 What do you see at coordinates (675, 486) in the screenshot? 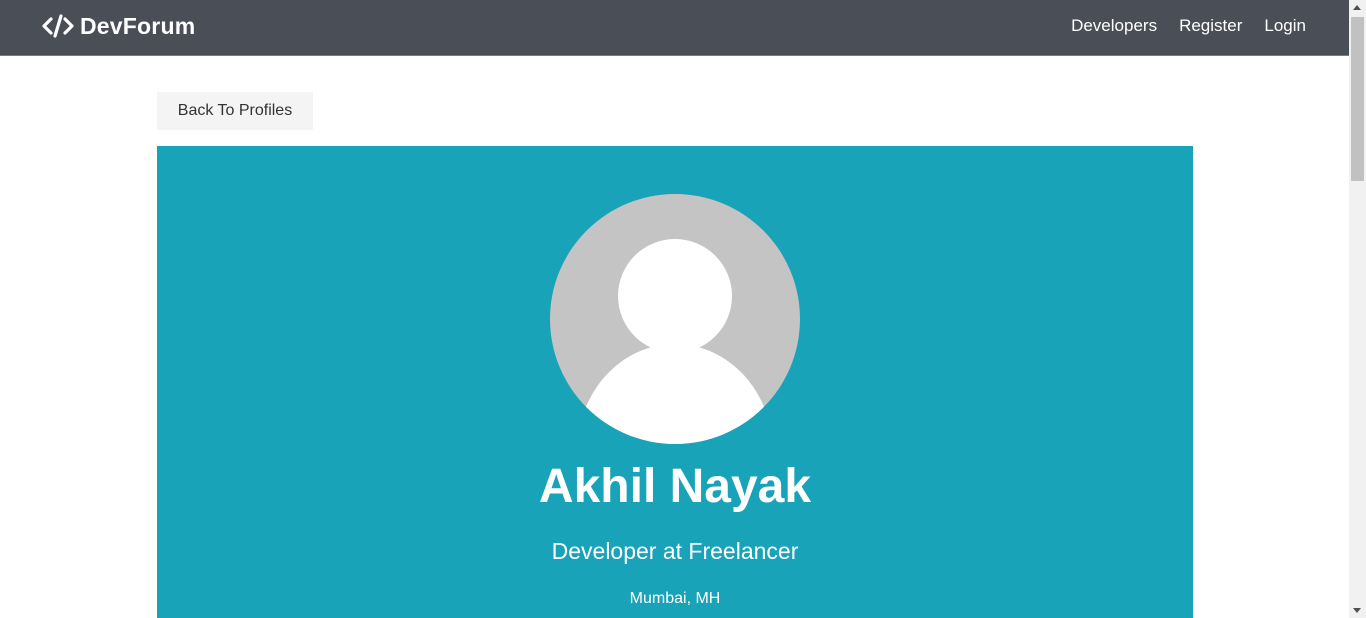
I see `profile-name: Akhil Nayak` at bounding box center [675, 486].